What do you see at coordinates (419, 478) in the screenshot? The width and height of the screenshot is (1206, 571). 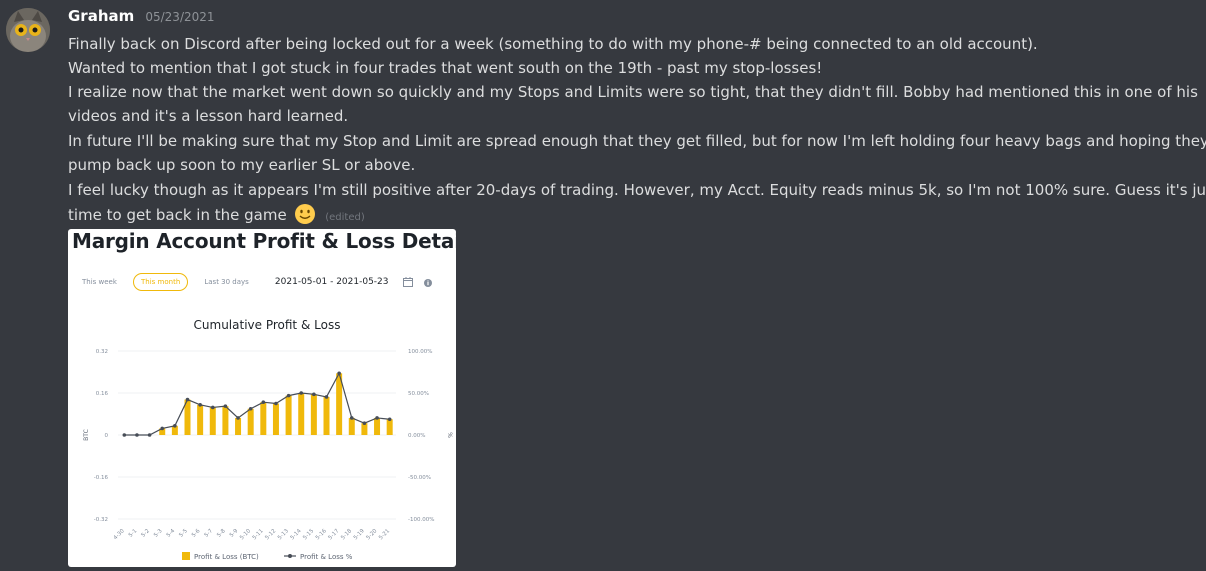 I see `y-tick-label-right: -50.00%` at bounding box center [419, 478].